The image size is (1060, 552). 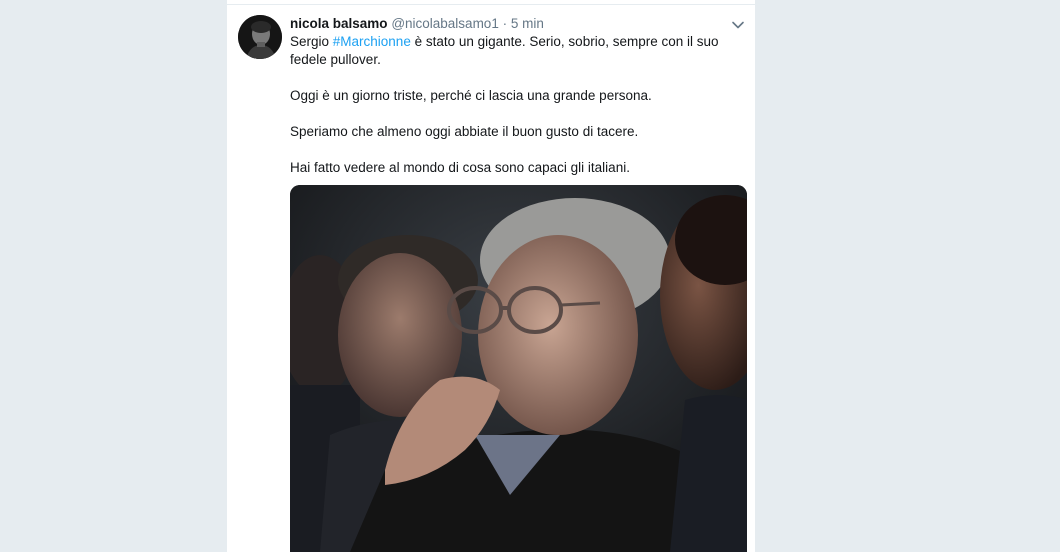 I want to click on text-prefix: Sergio, so click(x=311, y=41).